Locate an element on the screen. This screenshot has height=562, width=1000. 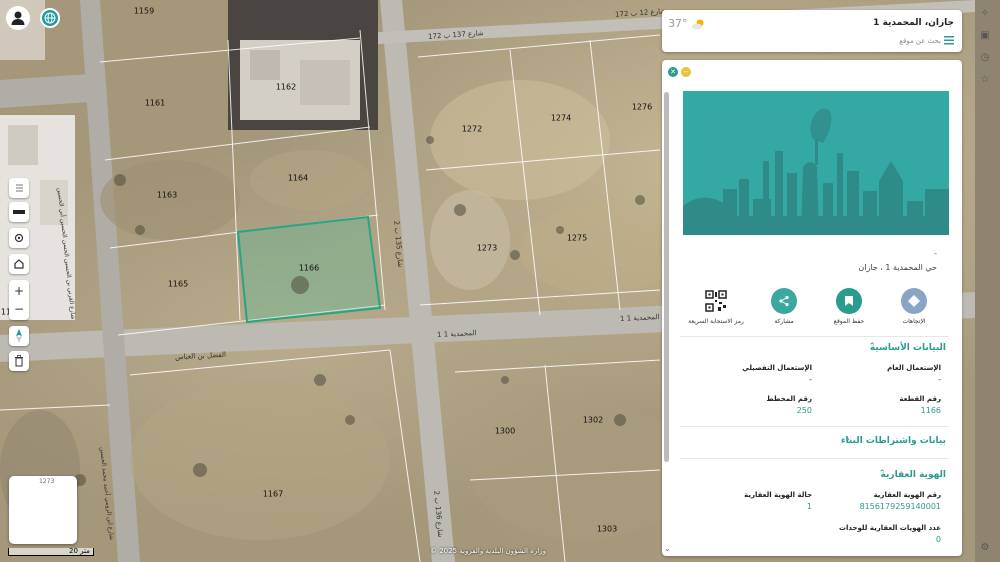
scrollbar-thumb is located at coordinates (666, 277).